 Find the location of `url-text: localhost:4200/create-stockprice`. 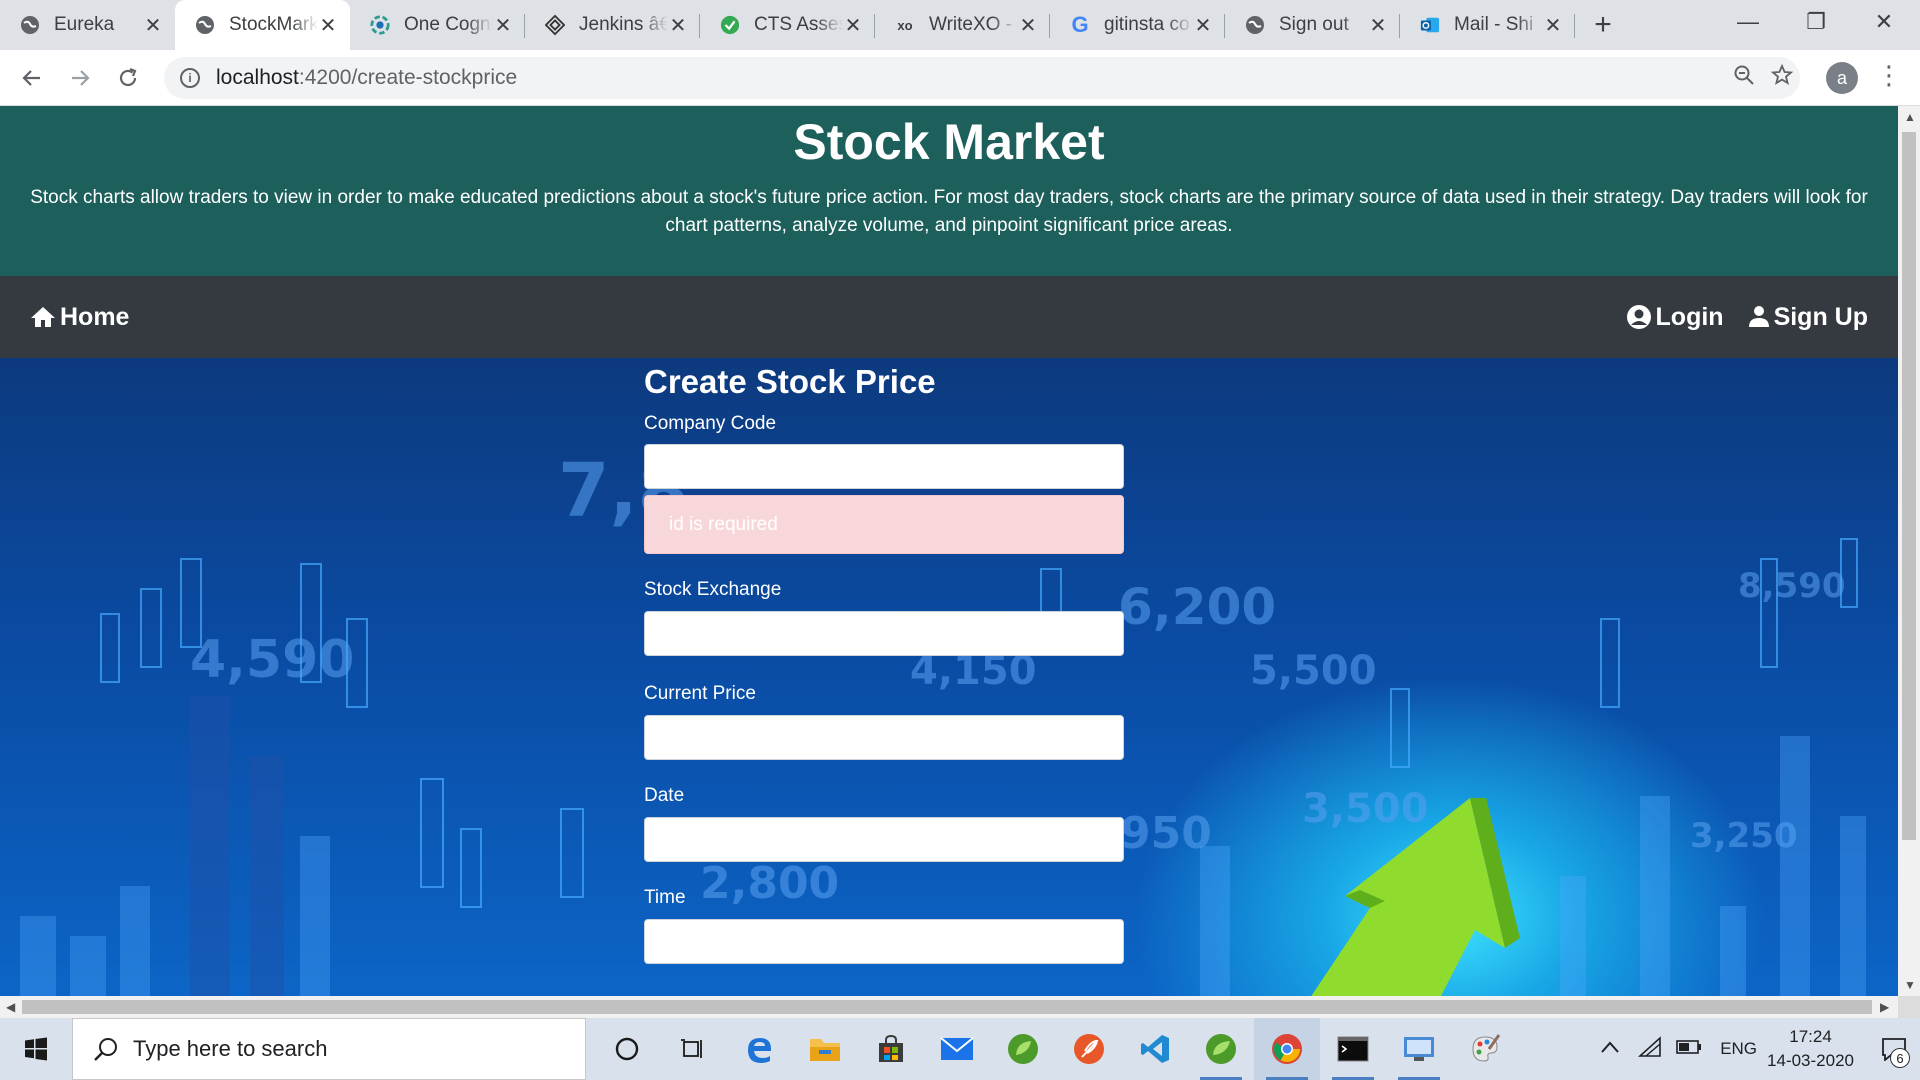

url-text: localhost:4200/create-stockprice is located at coordinates (367, 77).